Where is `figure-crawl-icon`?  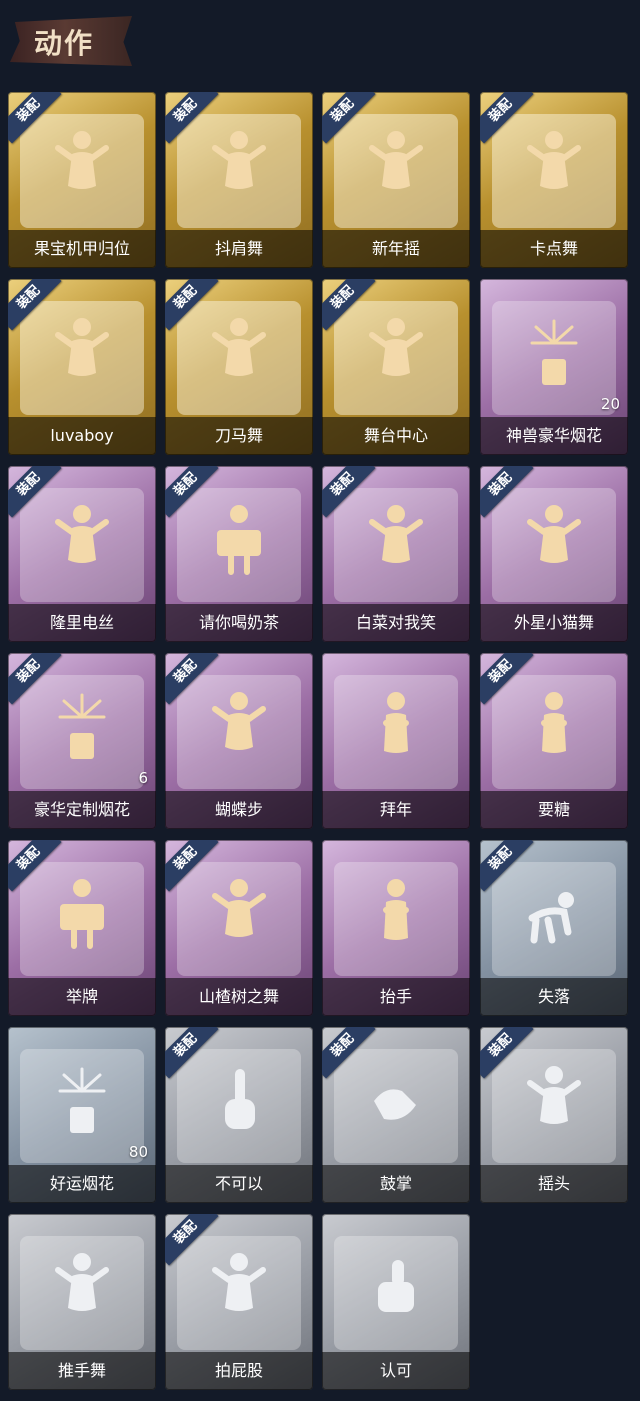
figure-crawl-icon is located at coordinates (554, 914).